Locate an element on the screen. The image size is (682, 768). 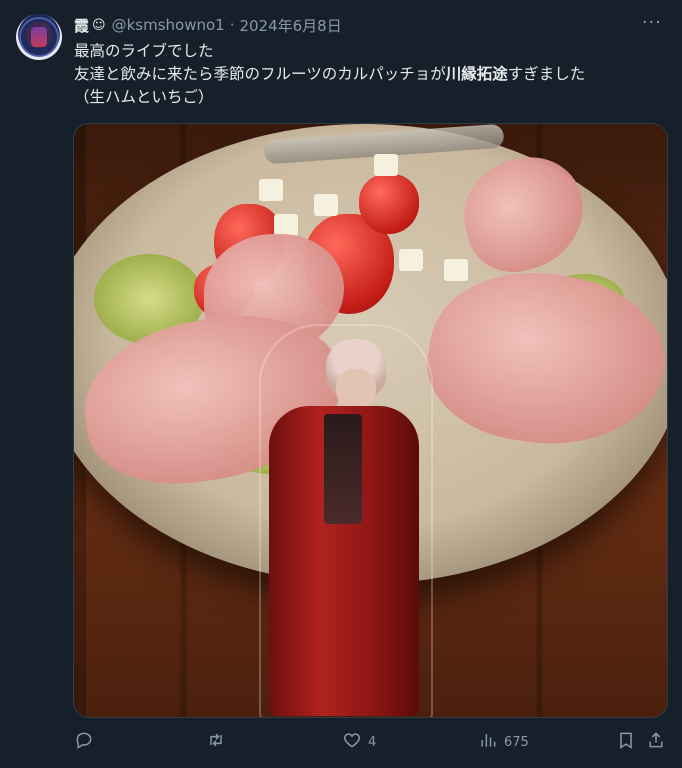
views-icon is located at coordinates (488, 742).